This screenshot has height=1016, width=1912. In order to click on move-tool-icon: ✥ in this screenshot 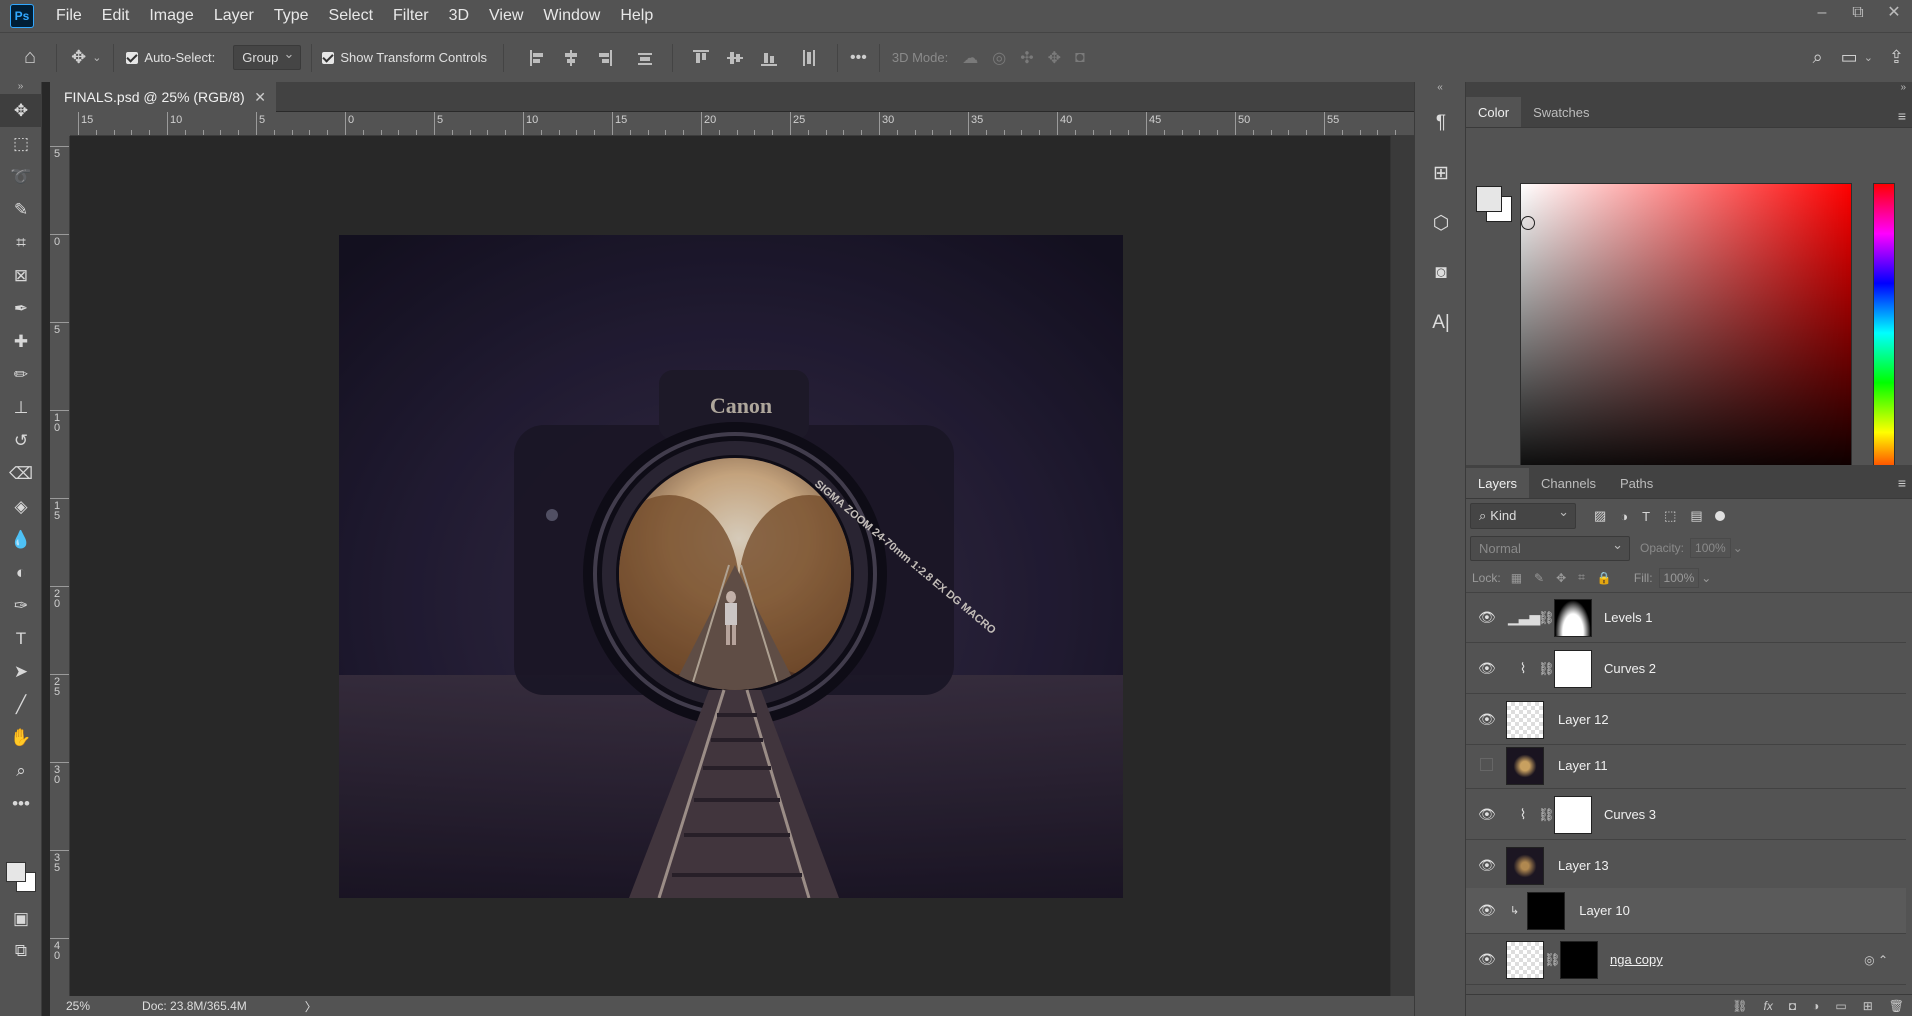, I will do `click(78, 57)`.